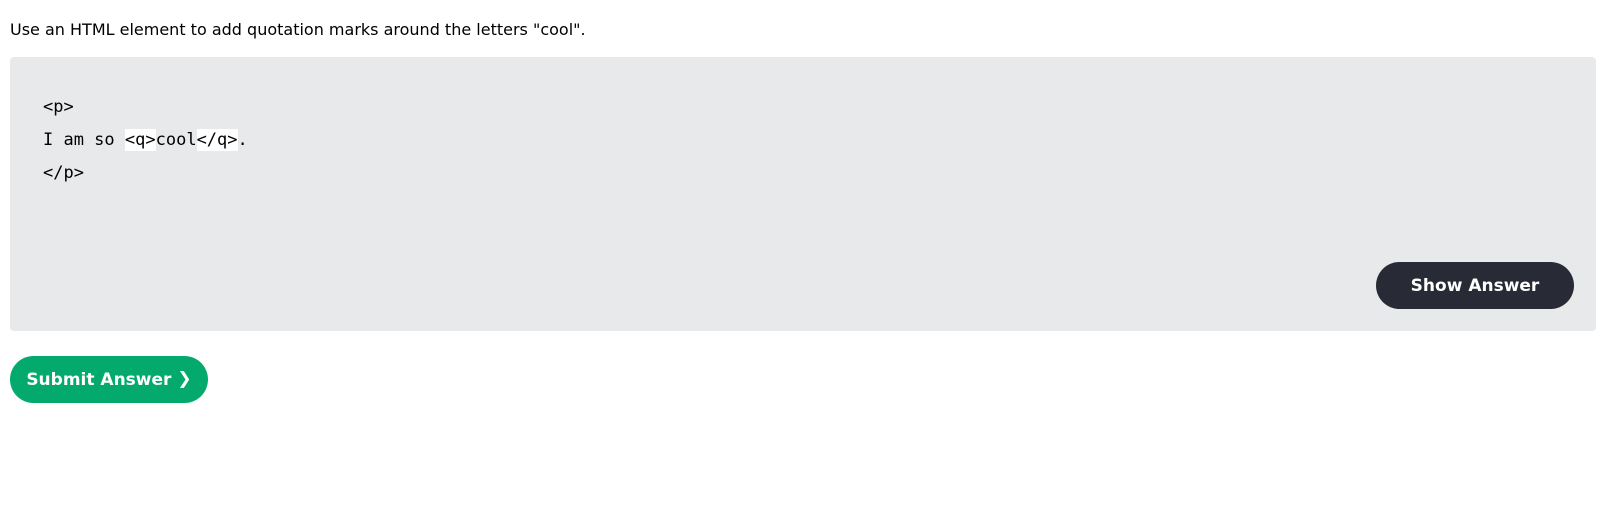 This screenshot has height=517, width=1620. I want to click on submit-answer-label: Submit Answer, so click(99, 379).